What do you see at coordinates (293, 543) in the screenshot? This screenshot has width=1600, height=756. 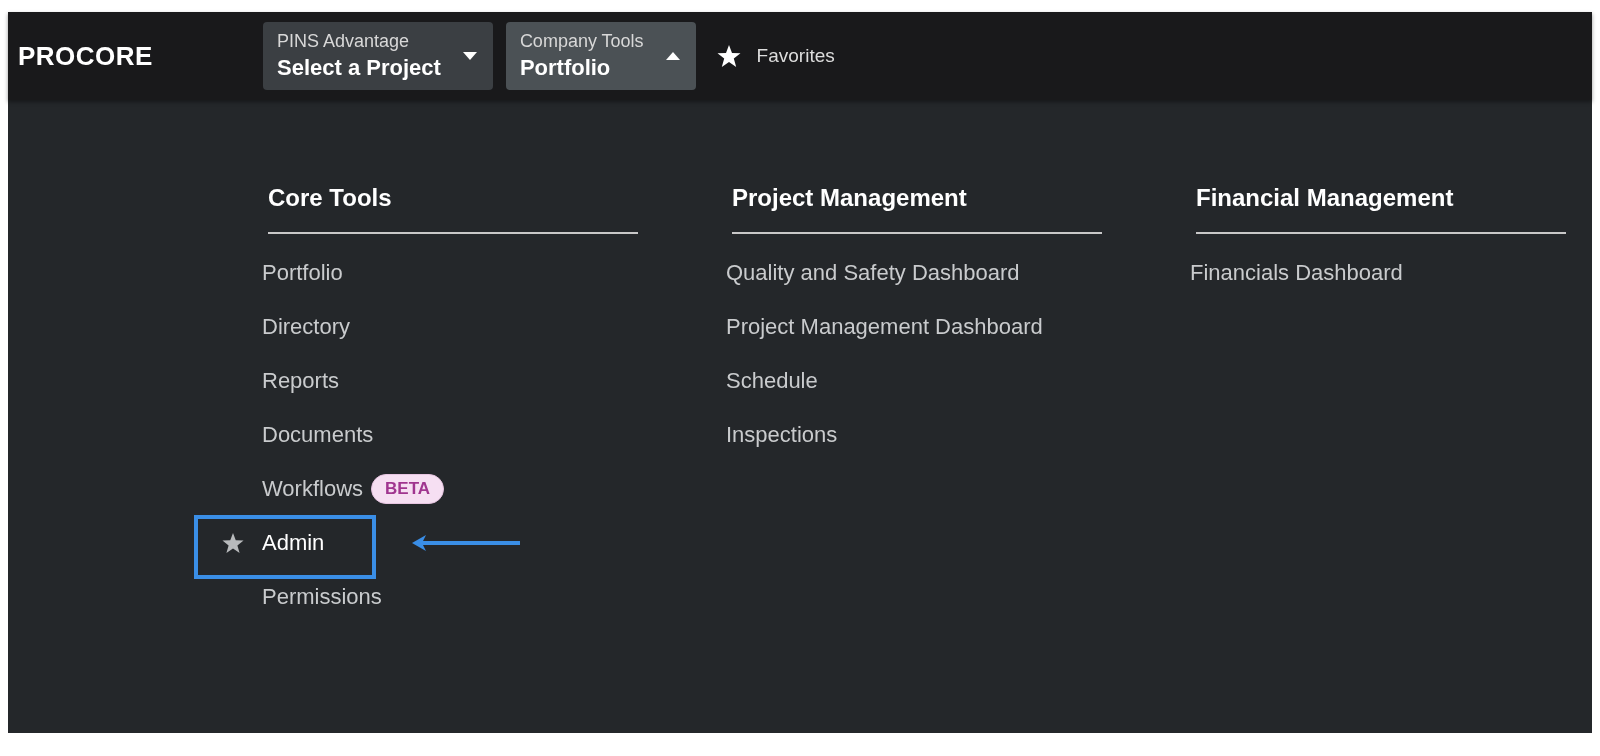 I see `menu-item: Admin` at bounding box center [293, 543].